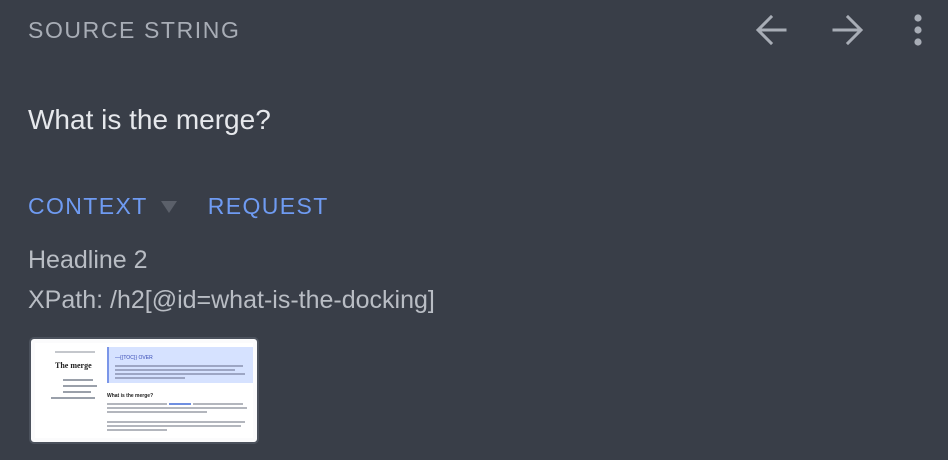 The width and height of the screenshot is (948, 460). I want to click on panel-toolbar, so click(840, 30).